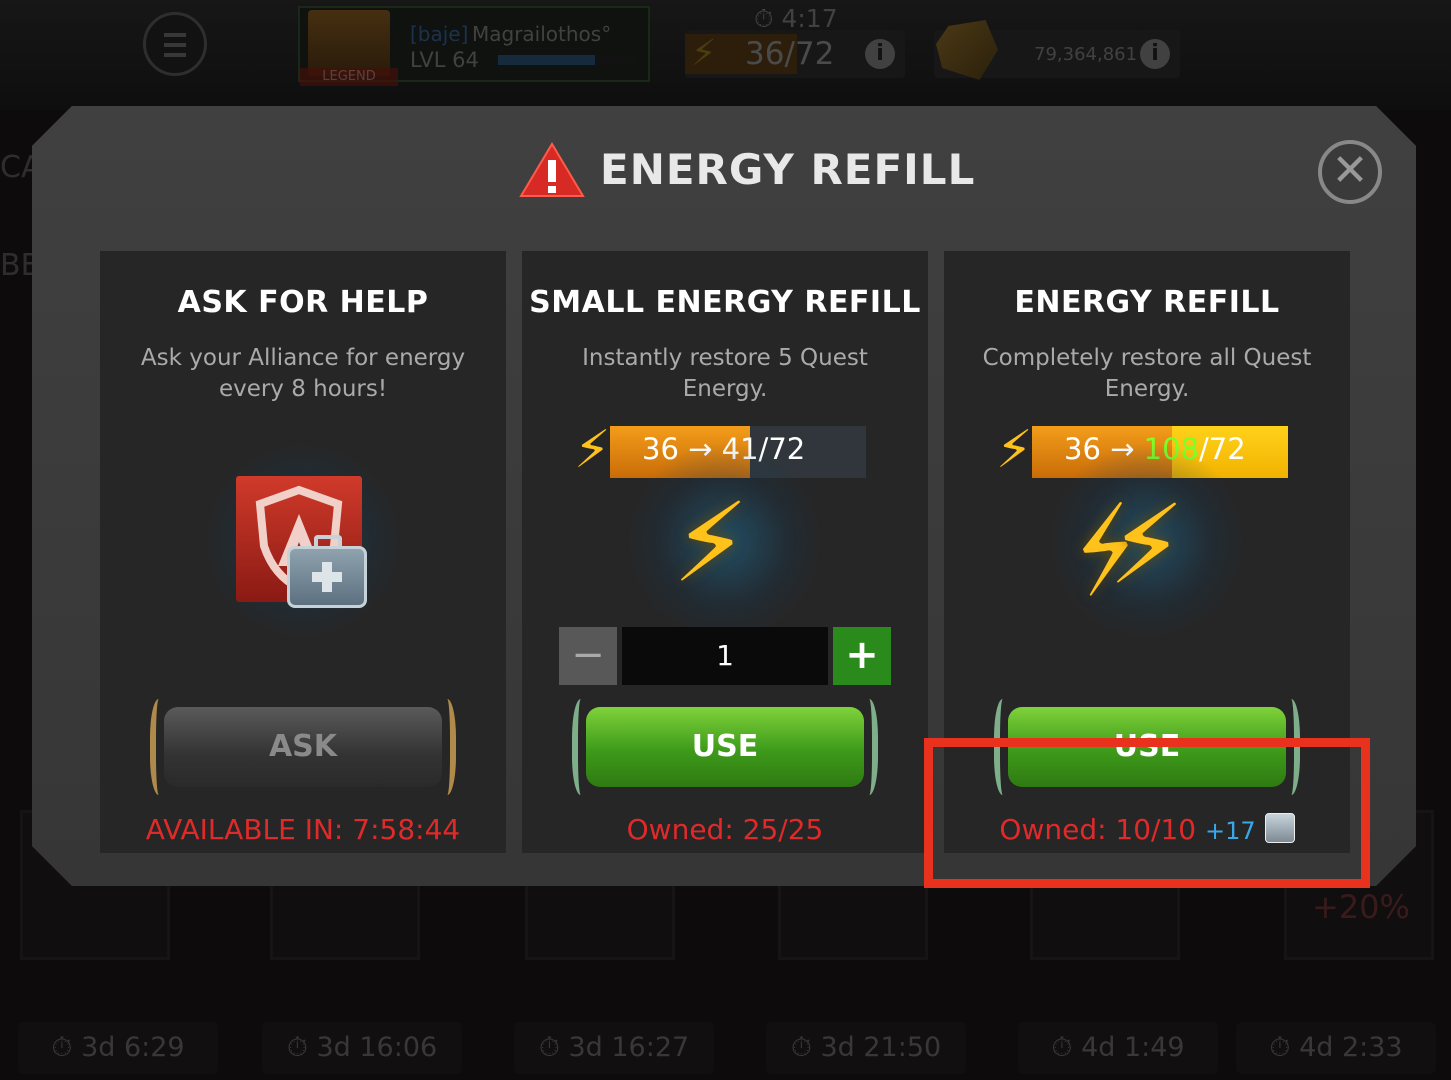 Image resolution: width=1451 pixels, height=1080 pixels. I want to click on increase-button: +, so click(862, 656).